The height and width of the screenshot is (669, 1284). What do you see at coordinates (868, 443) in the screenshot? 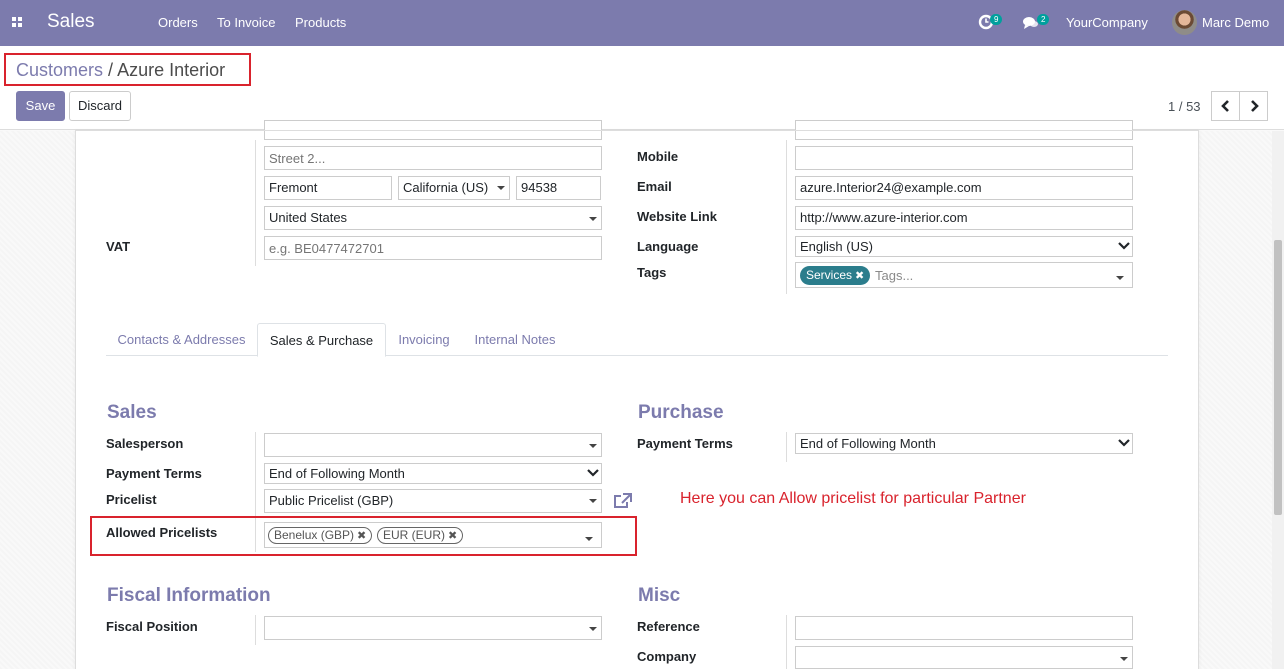
I see `purchase-payment-terms-value: End of Following Month` at bounding box center [868, 443].